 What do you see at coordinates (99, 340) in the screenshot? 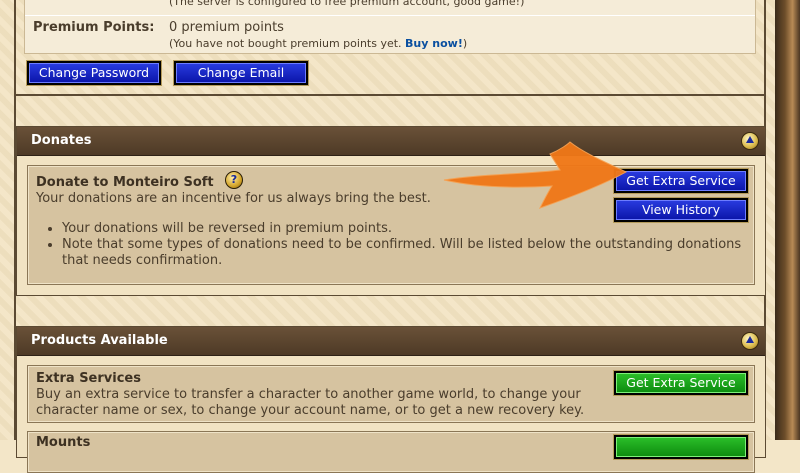
I see `products-header-title: Products Available` at bounding box center [99, 340].